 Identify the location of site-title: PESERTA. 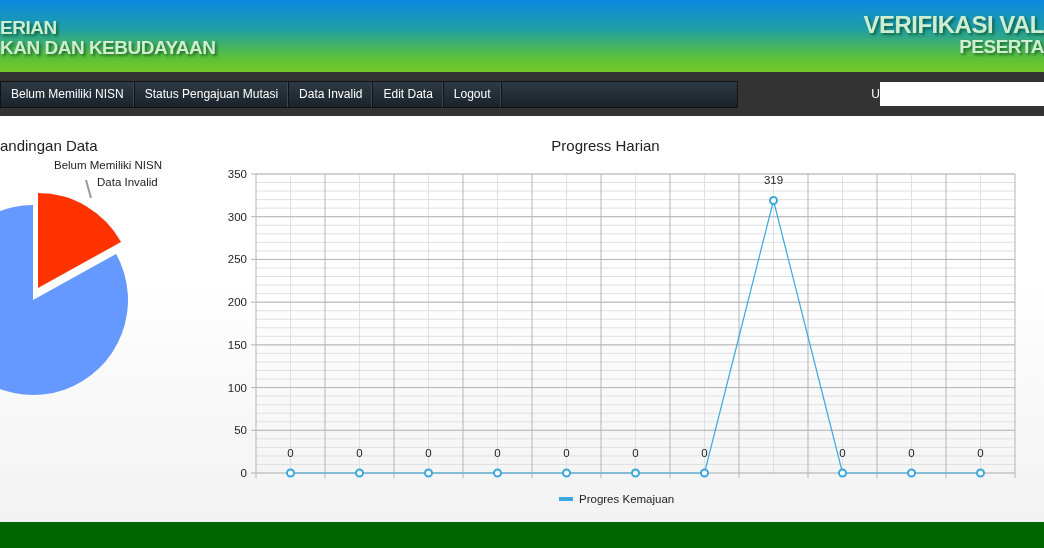
(1001, 47).